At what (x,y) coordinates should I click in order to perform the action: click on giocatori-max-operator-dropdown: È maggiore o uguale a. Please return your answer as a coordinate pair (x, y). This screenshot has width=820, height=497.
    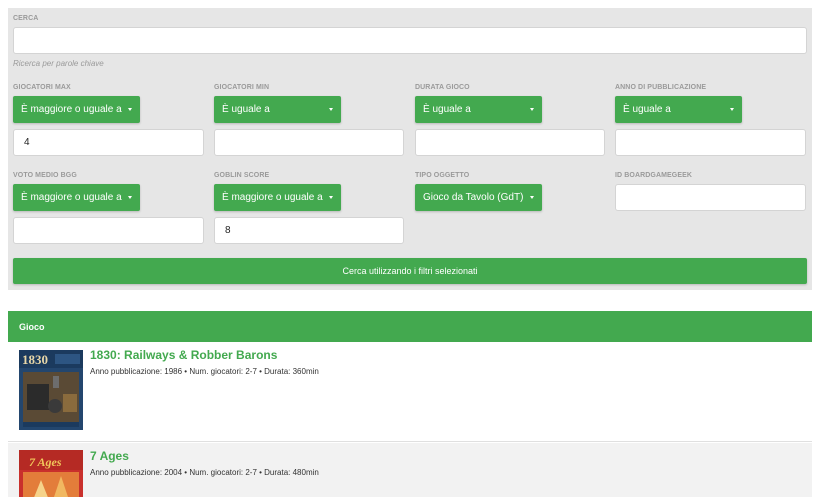
    Looking at the image, I should click on (76, 109).